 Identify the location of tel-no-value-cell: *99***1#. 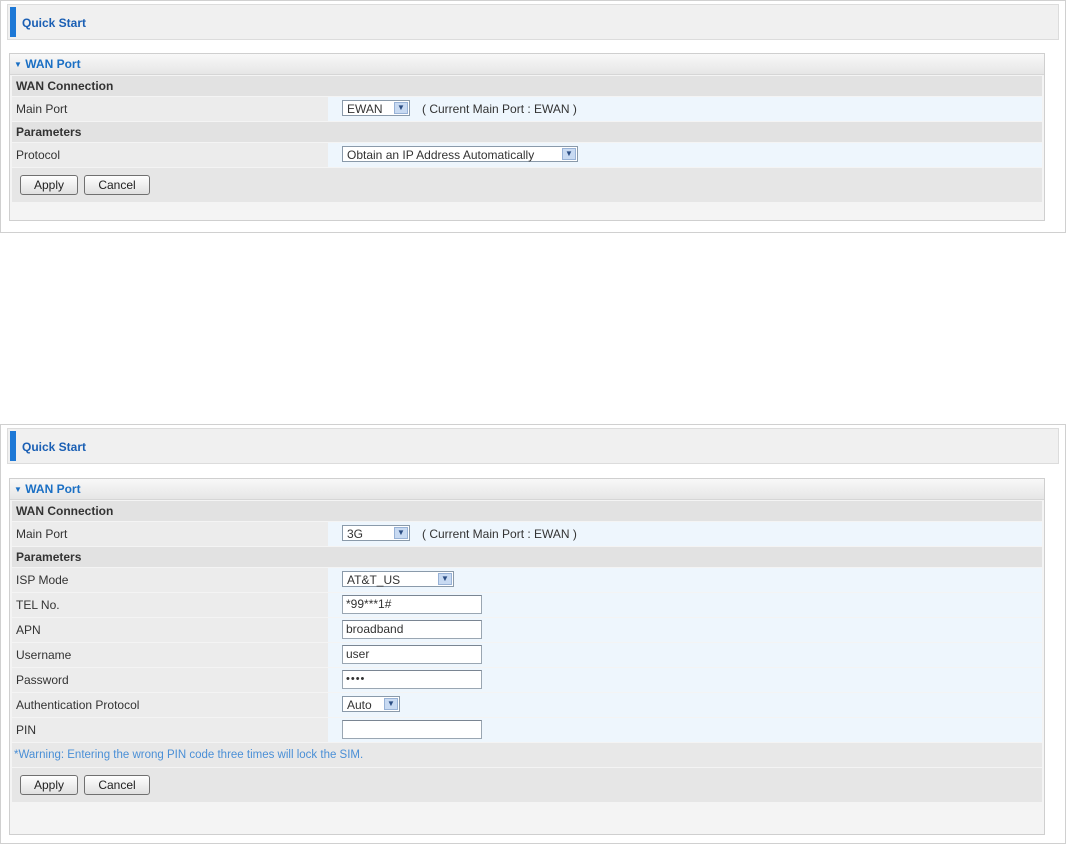
(685, 605).